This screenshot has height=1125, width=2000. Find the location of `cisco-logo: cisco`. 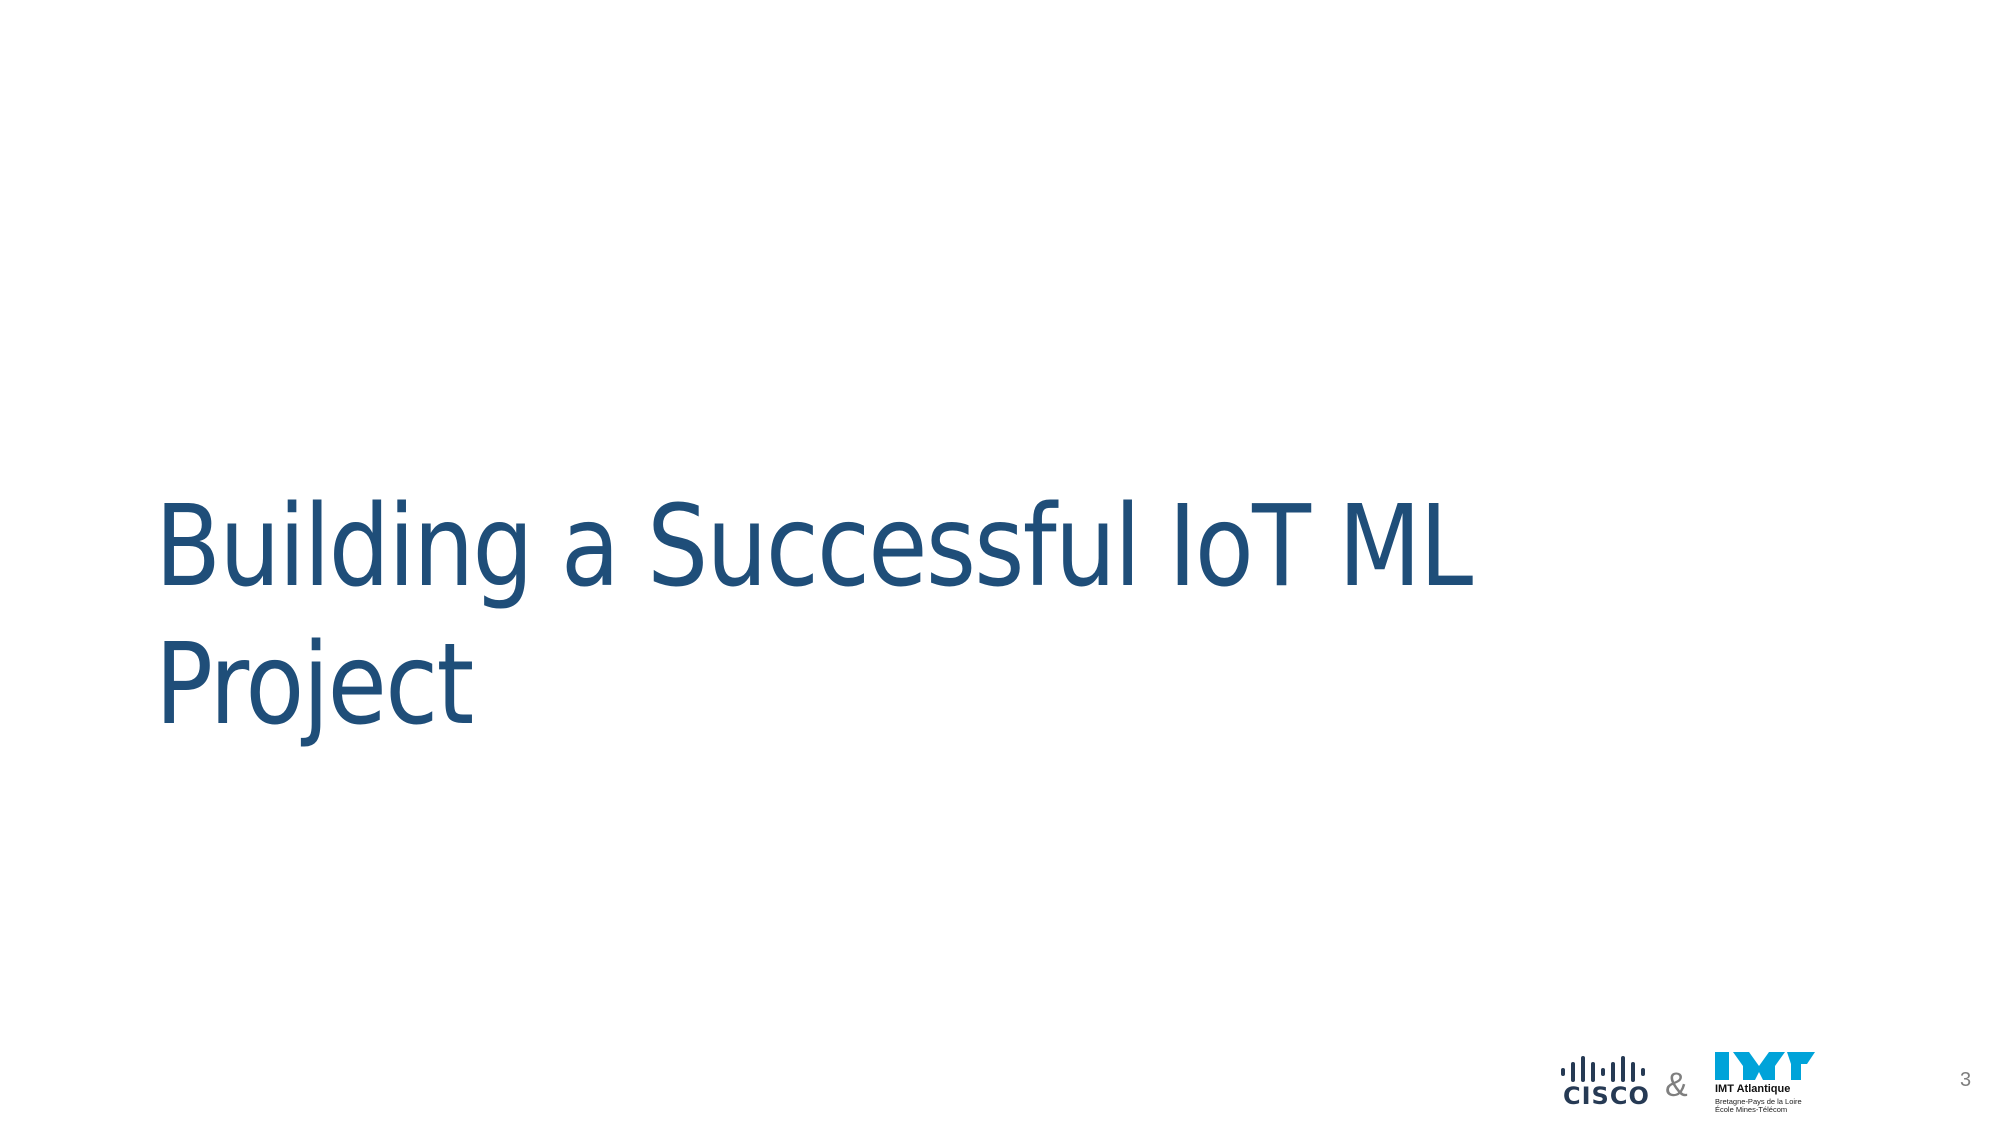

cisco-logo: cisco is located at coordinates (1605, 1082).